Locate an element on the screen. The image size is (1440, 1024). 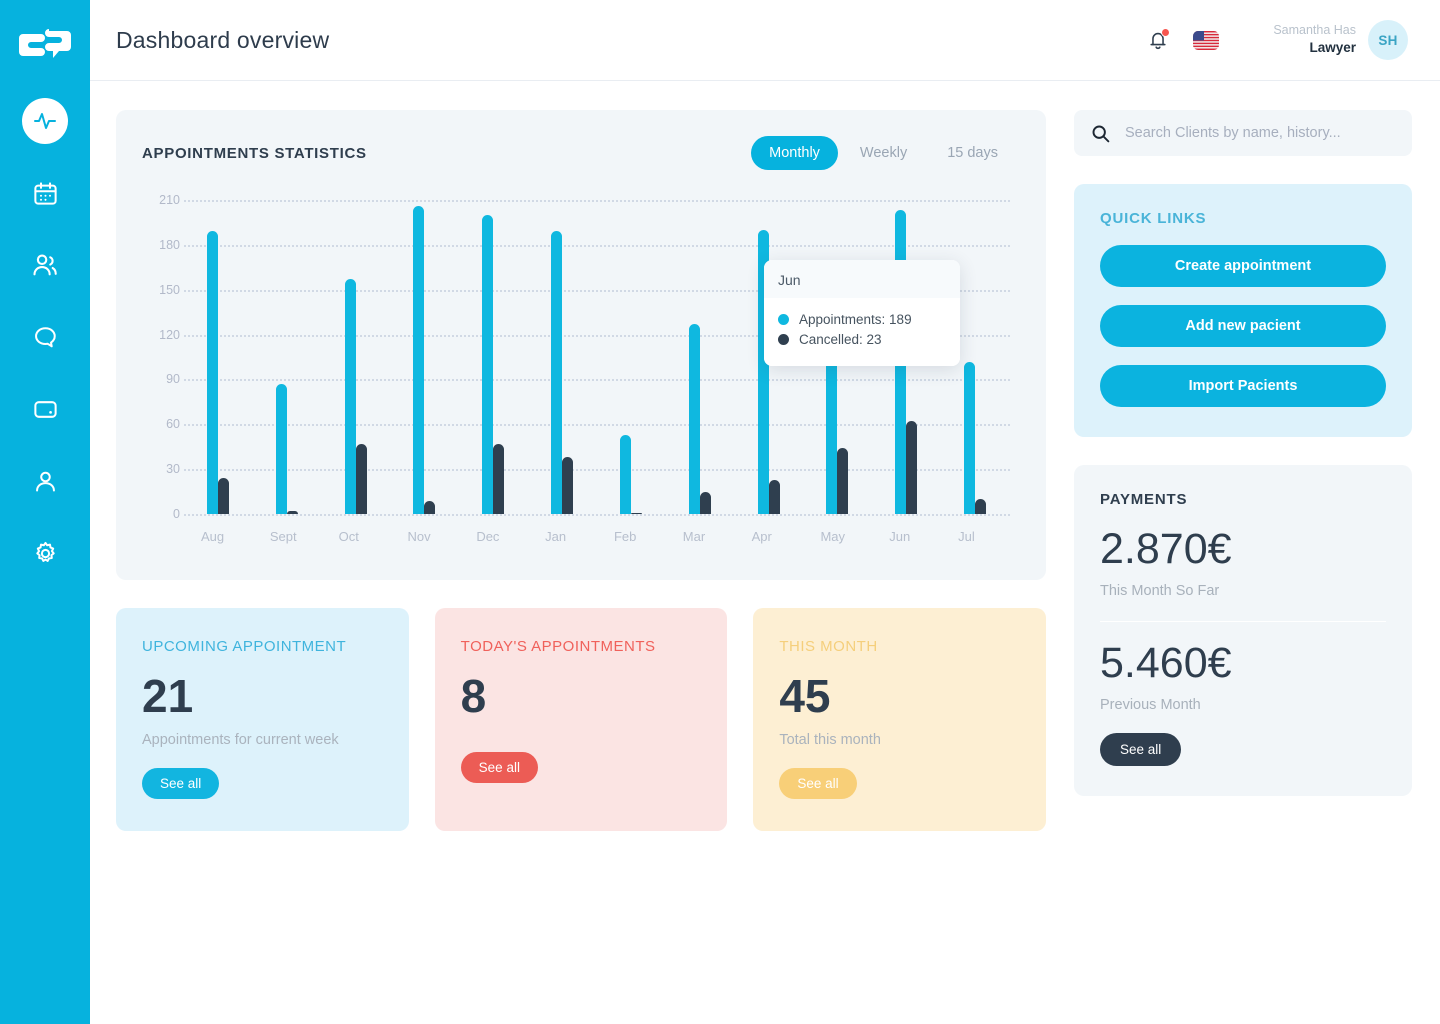
sidebar-item-messages is located at coordinates (45, 337).